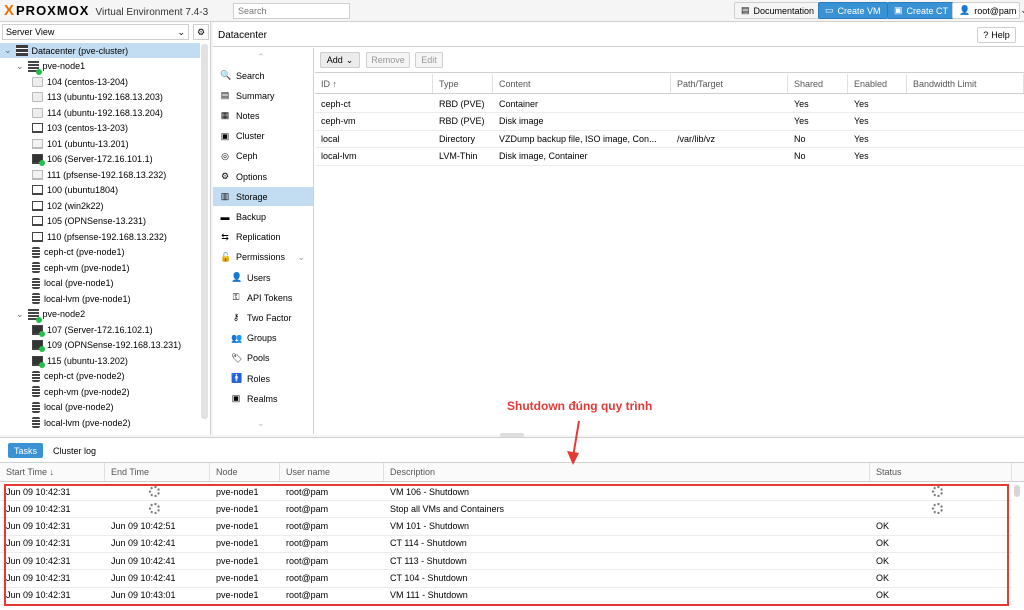 This screenshot has width=1024, height=610. Describe the element at coordinates (853, 10) in the screenshot. I see `create-vm-button: ▭ Create VM` at that location.